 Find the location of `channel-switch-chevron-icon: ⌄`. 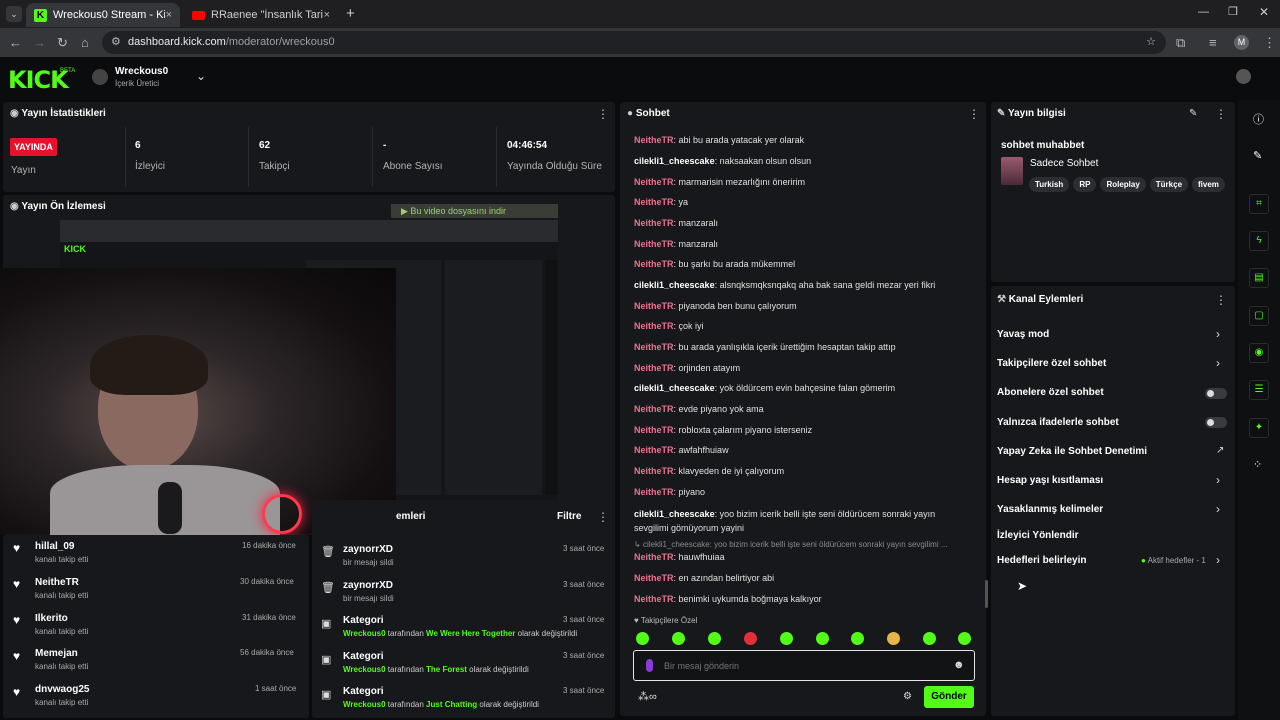

channel-switch-chevron-icon: ⌄ is located at coordinates (201, 76).